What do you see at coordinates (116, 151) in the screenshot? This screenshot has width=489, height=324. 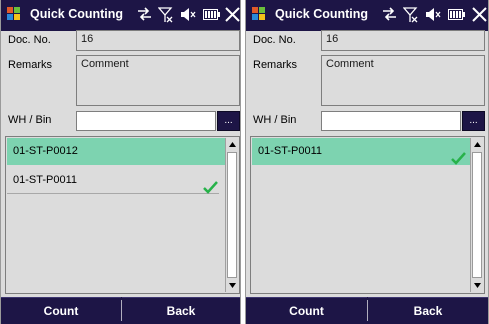 I see `list-item: 01-ST-P0012` at bounding box center [116, 151].